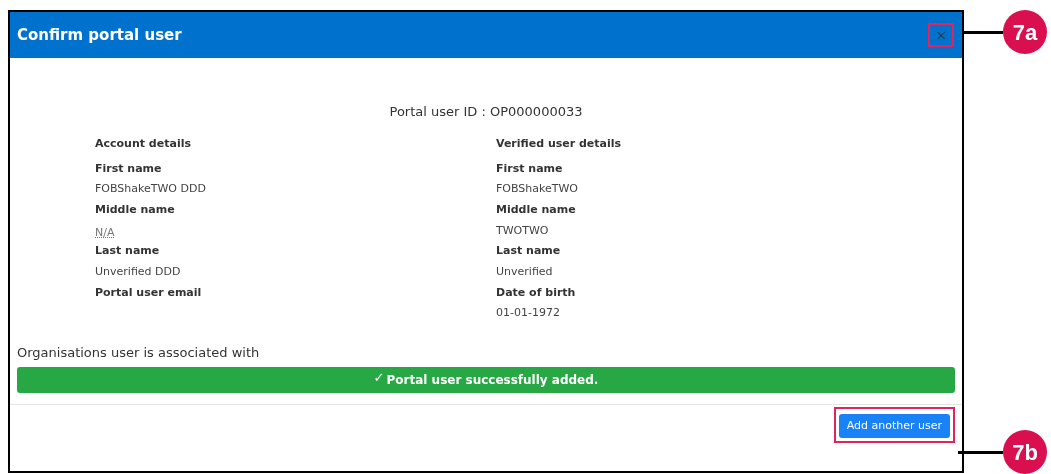 This screenshot has width=1051, height=474. Describe the element at coordinates (528, 313) in the screenshot. I see `field-value: 01-01-1972` at that location.